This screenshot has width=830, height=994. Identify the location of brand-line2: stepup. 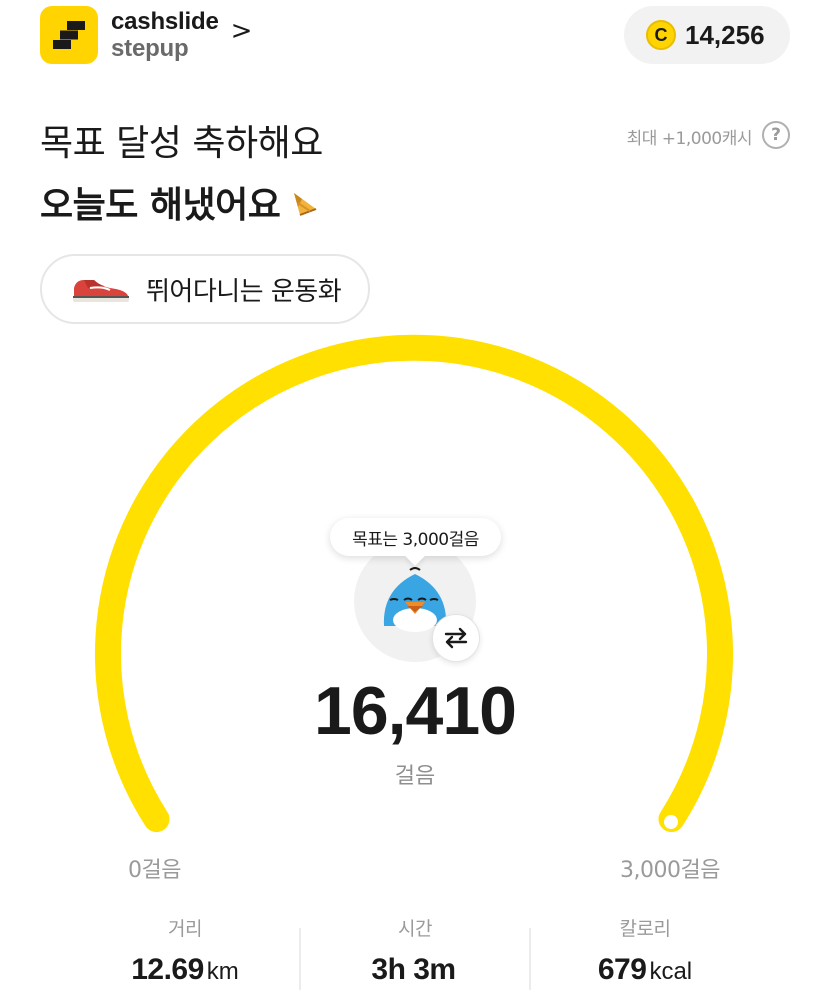
(150, 48).